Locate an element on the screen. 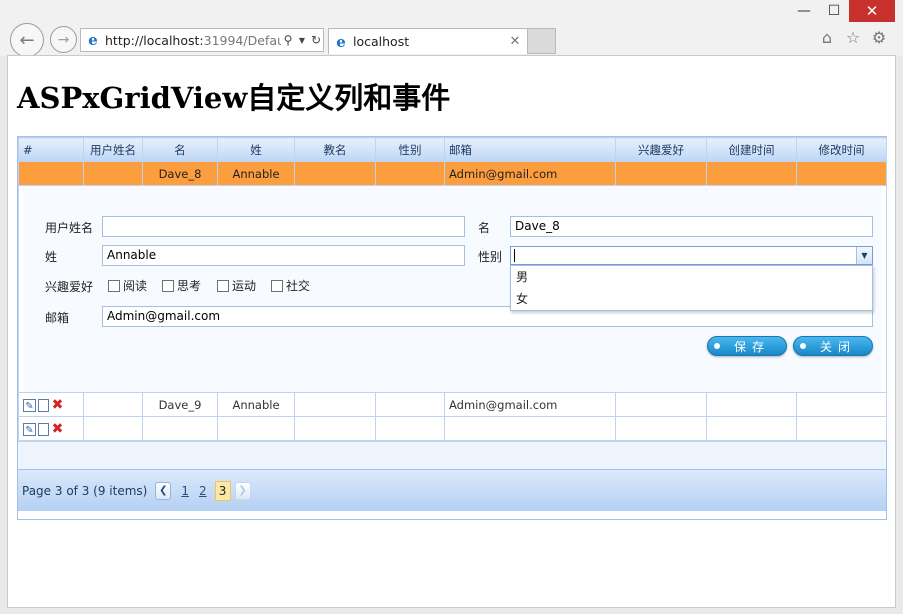  email-label: 邮箱 is located at coordinates (57, 318).